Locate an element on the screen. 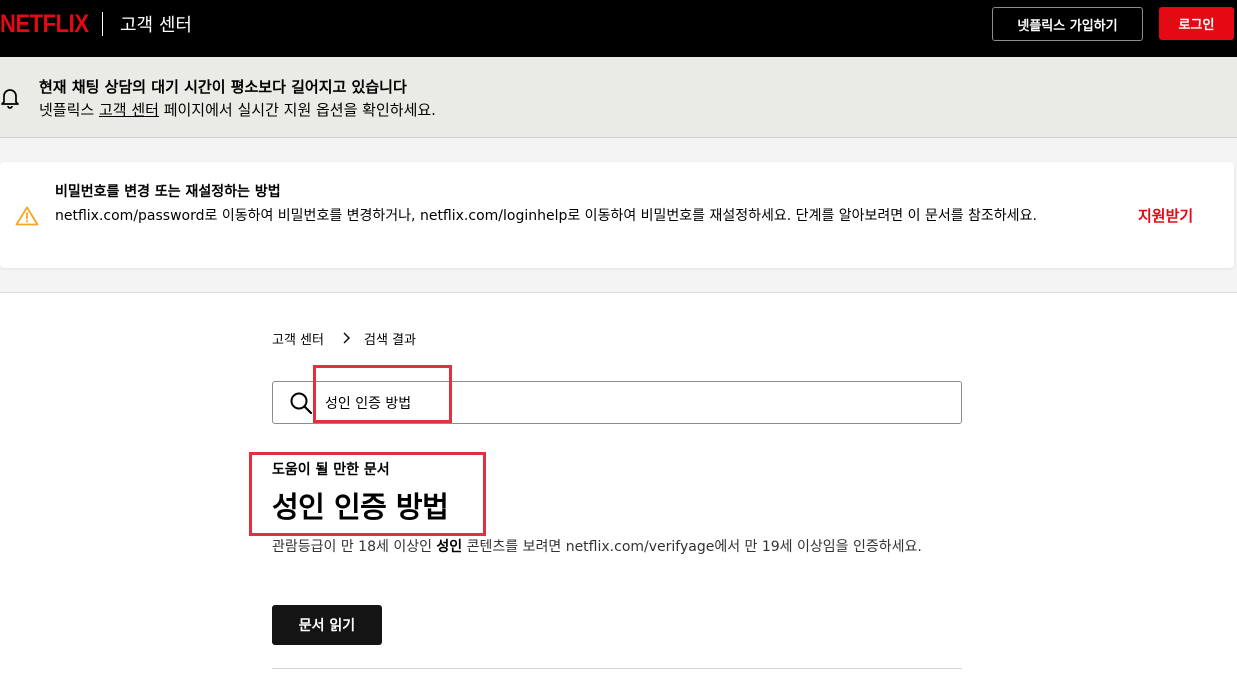 The image size is (1237, 681). warning-icon is located at coordinates (27, 216).